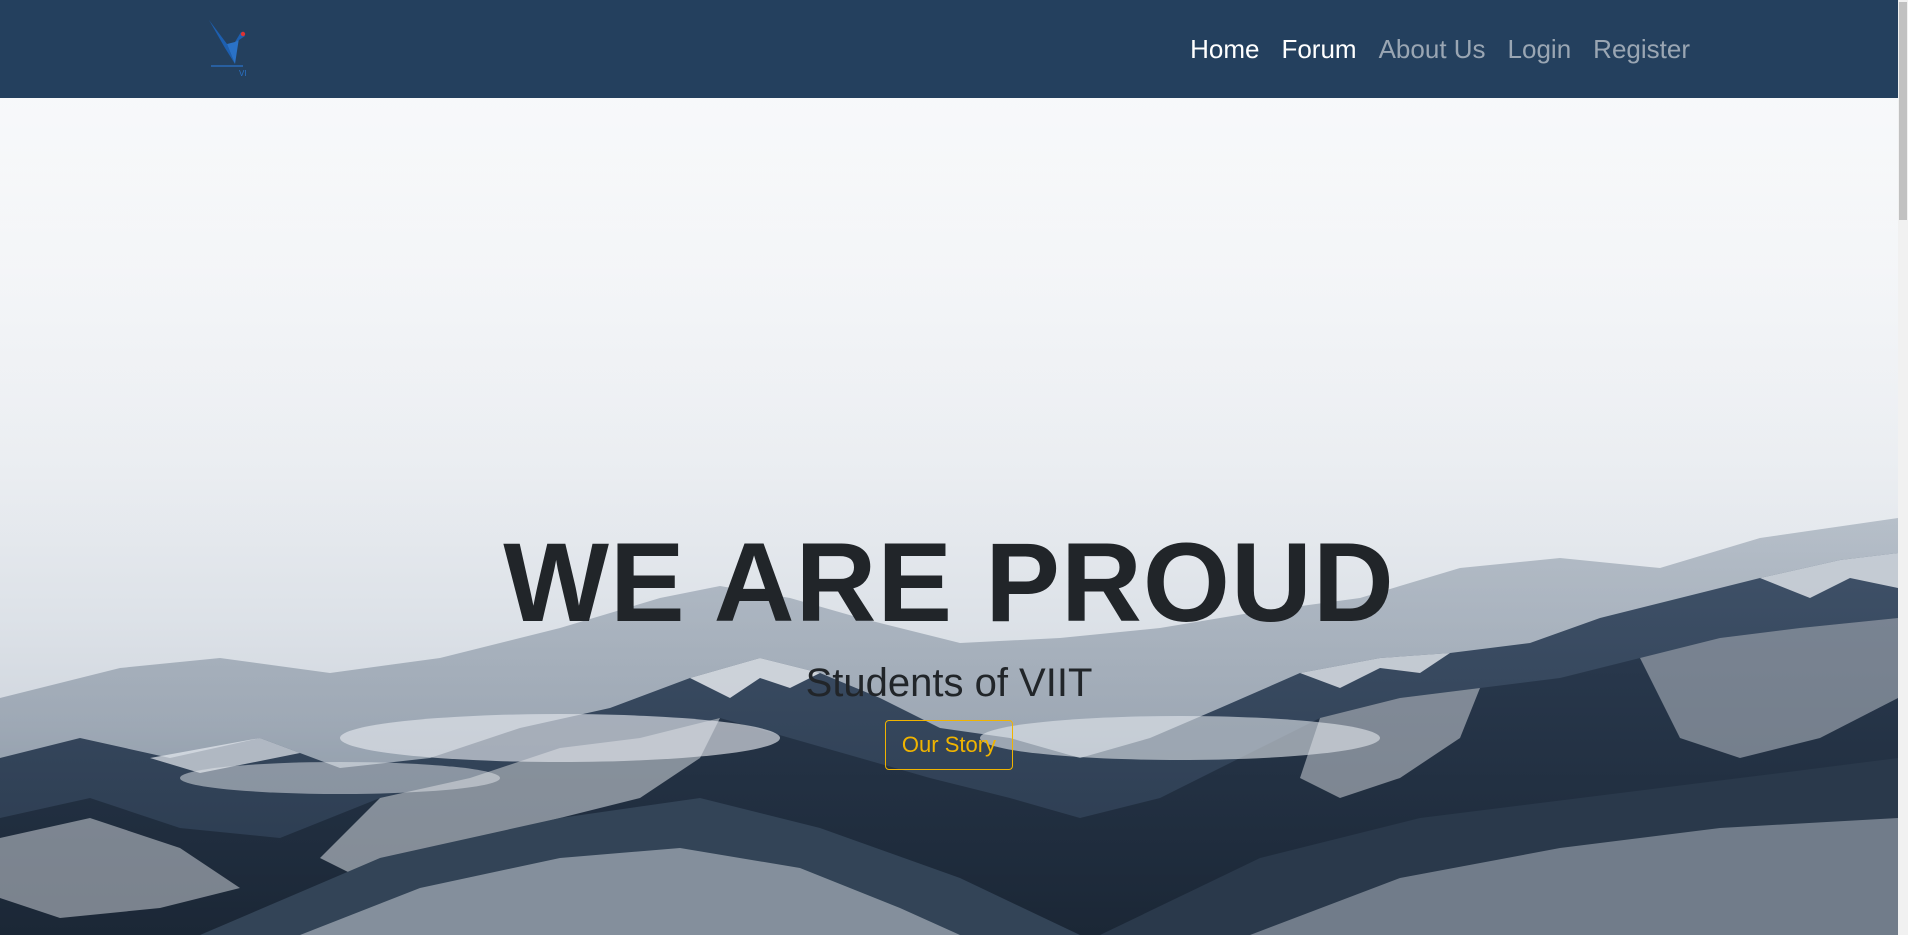  Describe the element at coordinates (1432, 49) in the screenshot. I see `nav-about-link: About Us` at that location.